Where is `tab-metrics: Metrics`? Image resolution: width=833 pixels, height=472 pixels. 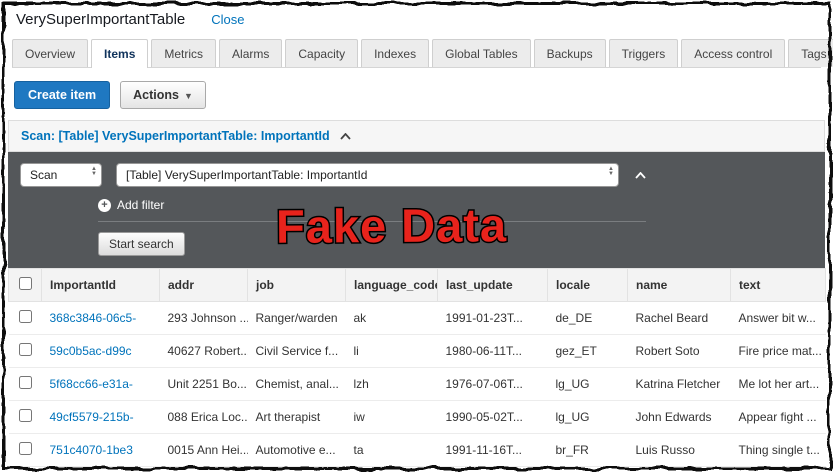 tab-metrics: Metrics is located at coordinates (184, 53).